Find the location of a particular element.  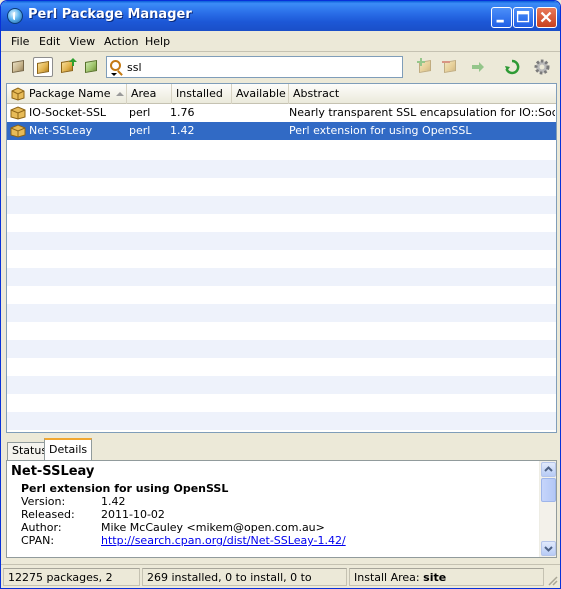

menu-action: Action is located at coordinates (121, 41).